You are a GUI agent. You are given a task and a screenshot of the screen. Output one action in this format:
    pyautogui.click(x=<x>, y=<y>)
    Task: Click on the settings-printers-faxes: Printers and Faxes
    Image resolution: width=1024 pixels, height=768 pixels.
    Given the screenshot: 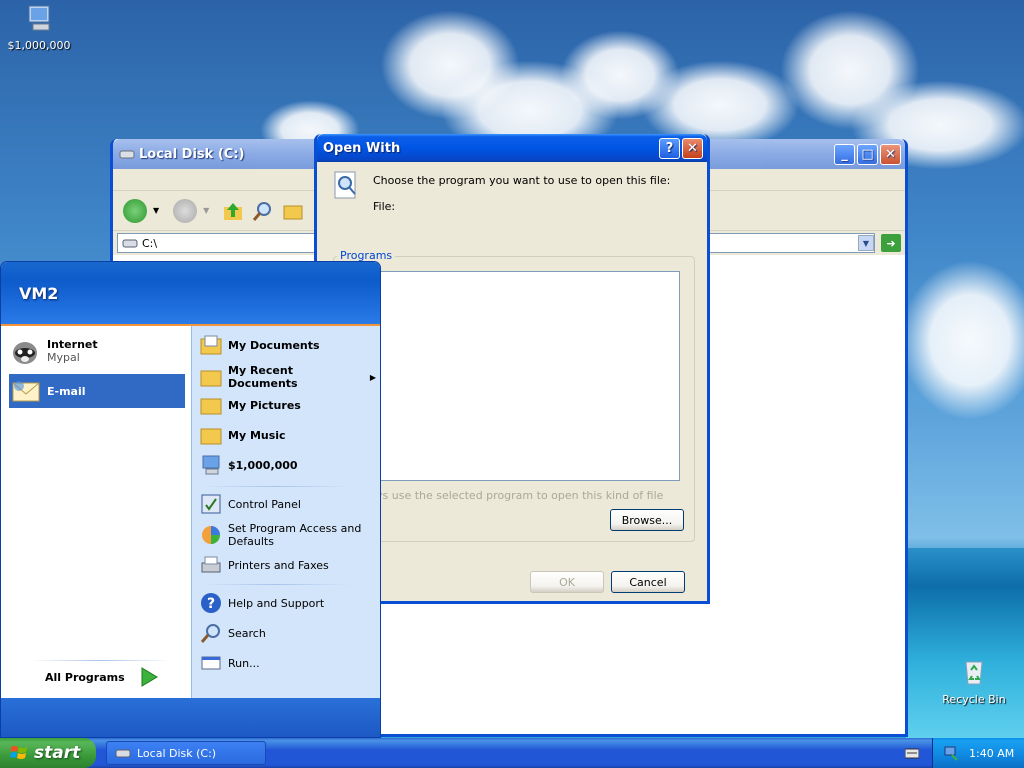 What is the action you would take?
    pyautogui.click(x=264, y=565)
    